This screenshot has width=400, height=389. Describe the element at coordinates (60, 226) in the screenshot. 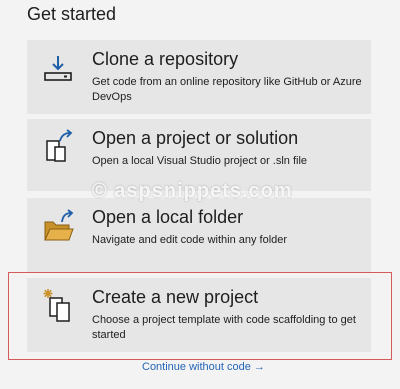

I see `open-folder-icon` at that location.